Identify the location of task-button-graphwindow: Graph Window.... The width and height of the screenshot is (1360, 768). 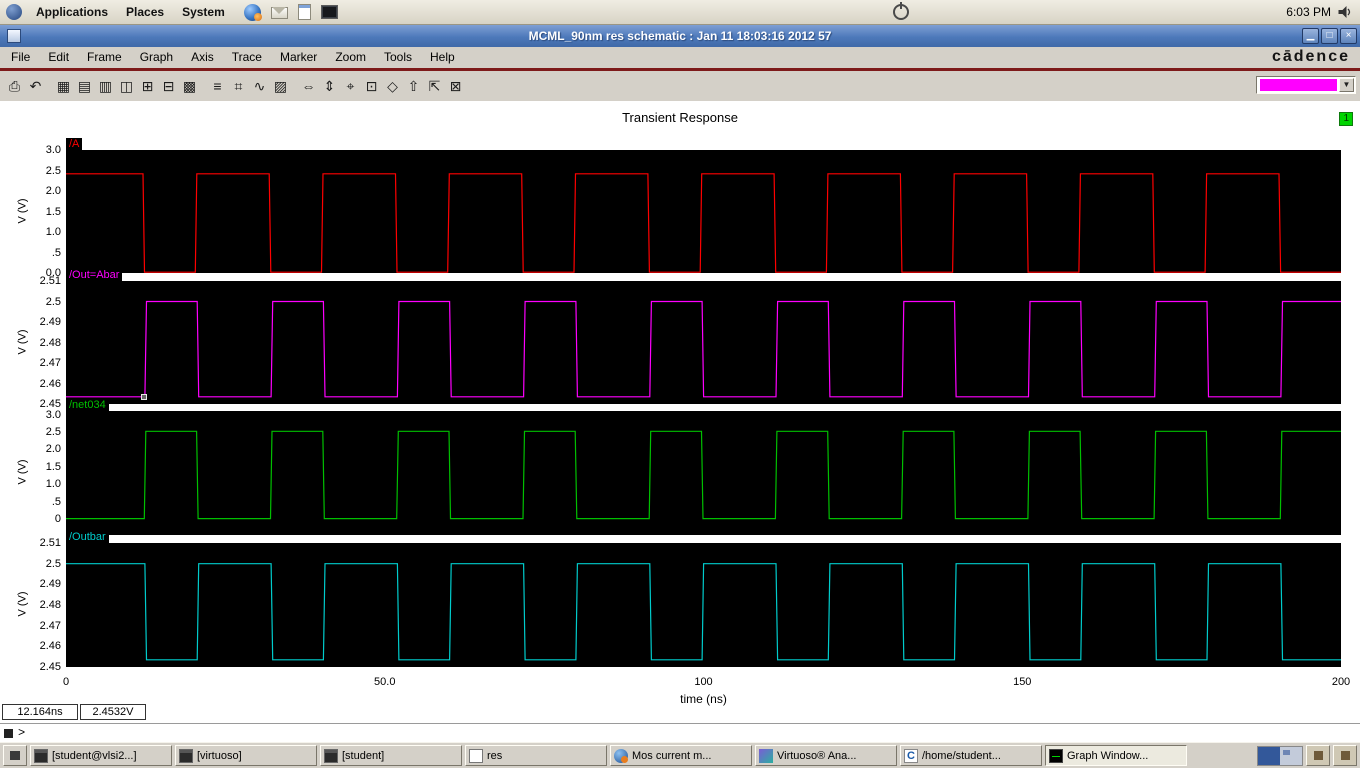
(1116, 755).